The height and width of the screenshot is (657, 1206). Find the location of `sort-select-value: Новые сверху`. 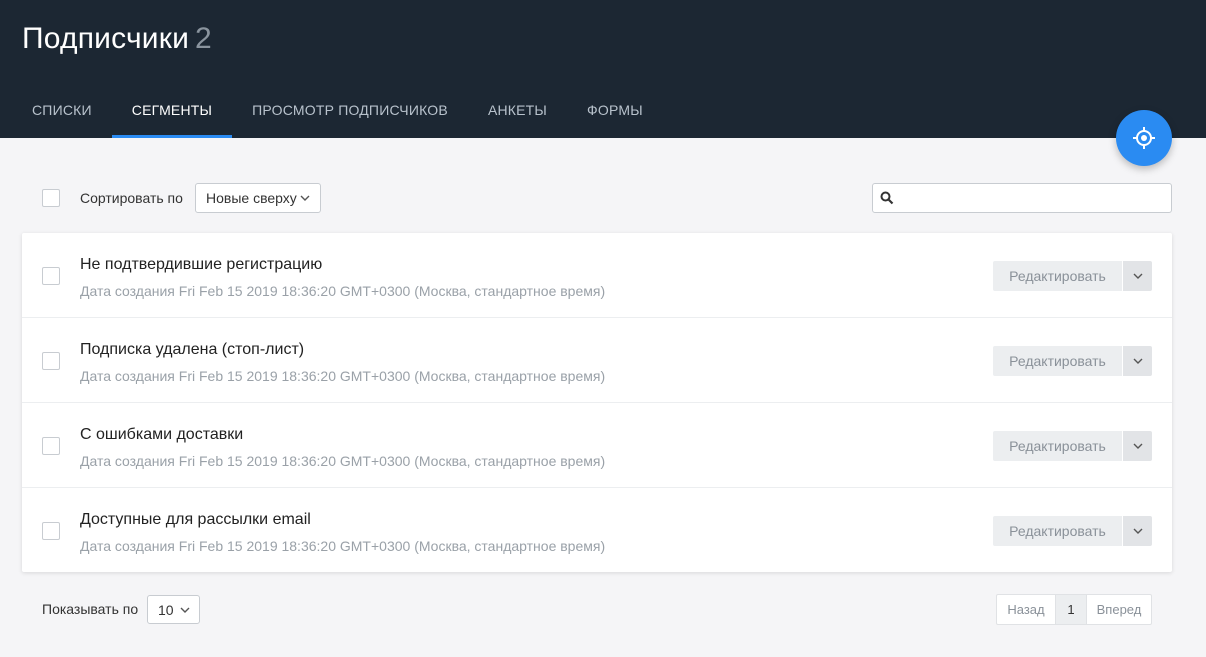

sort-select-value: Новые сверху is located at coordinates (251, 198).